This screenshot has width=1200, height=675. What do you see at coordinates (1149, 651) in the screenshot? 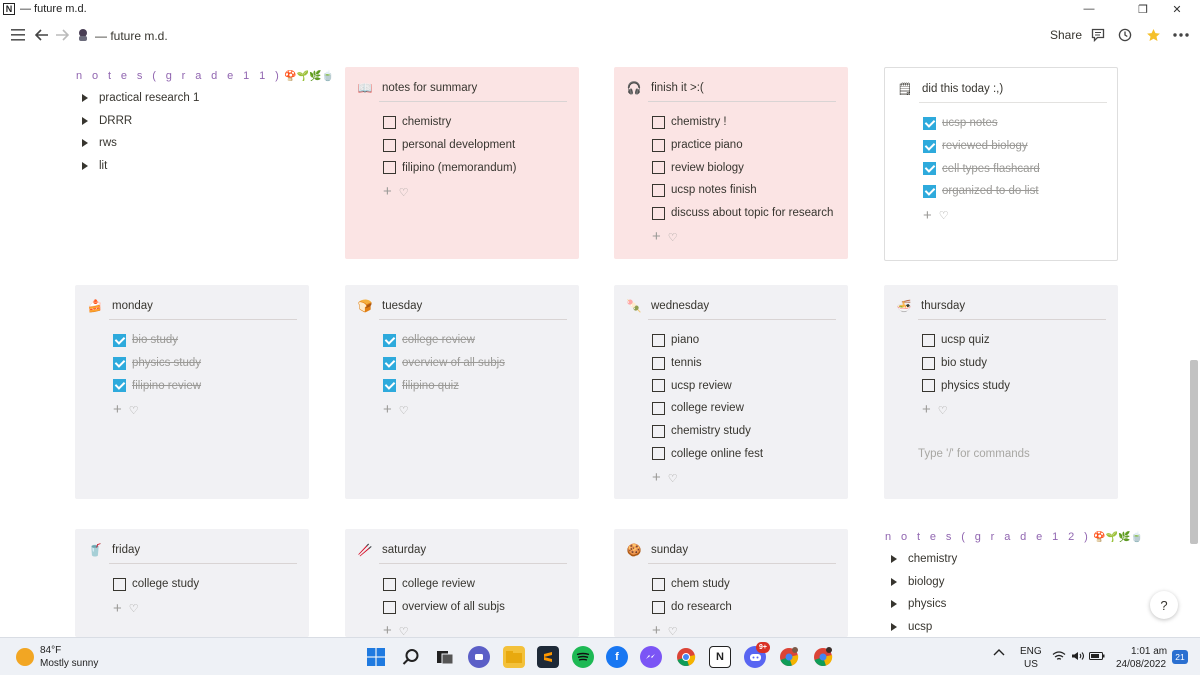
I see `clock-time: 1:01 am` at bounding box center [1149, 651].